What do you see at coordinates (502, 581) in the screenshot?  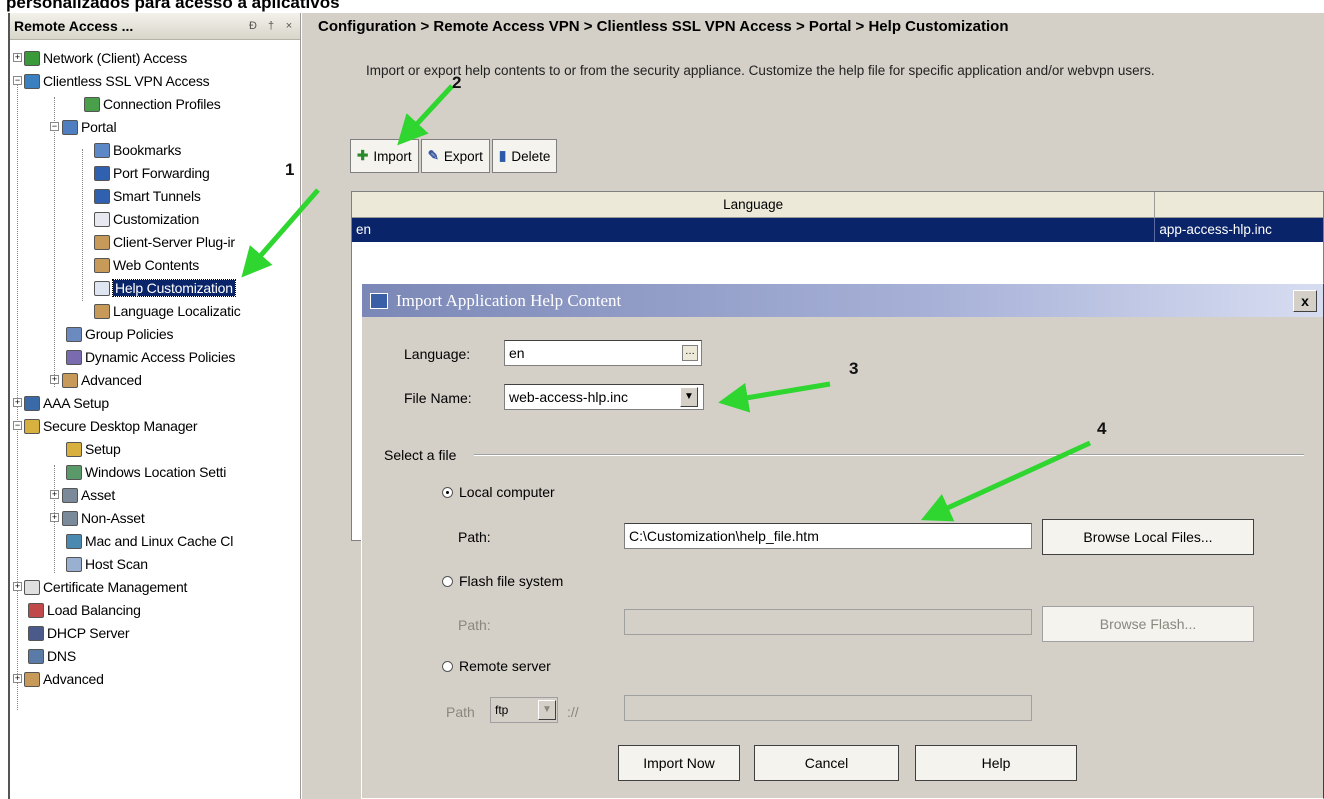 I see `flash-file-system-radio: Flash file system` at bounding box center [502, 581].